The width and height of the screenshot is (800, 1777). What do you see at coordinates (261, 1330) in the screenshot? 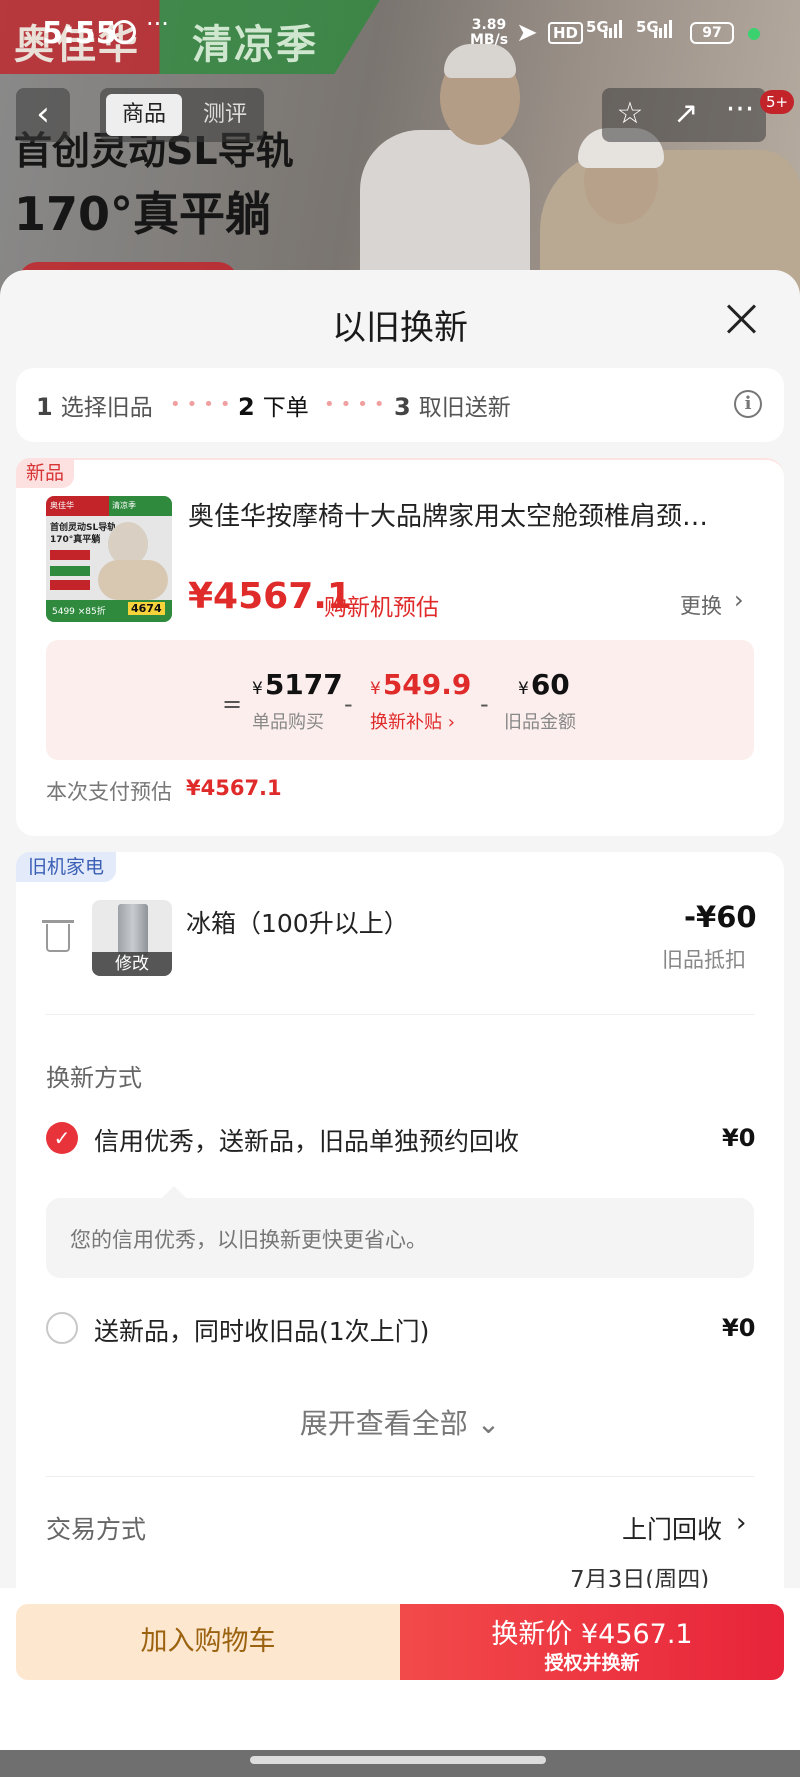
I see `option-same-visit-label: 送新品，同时收旧品(1次上门)` at bounding box center [261, 1330].